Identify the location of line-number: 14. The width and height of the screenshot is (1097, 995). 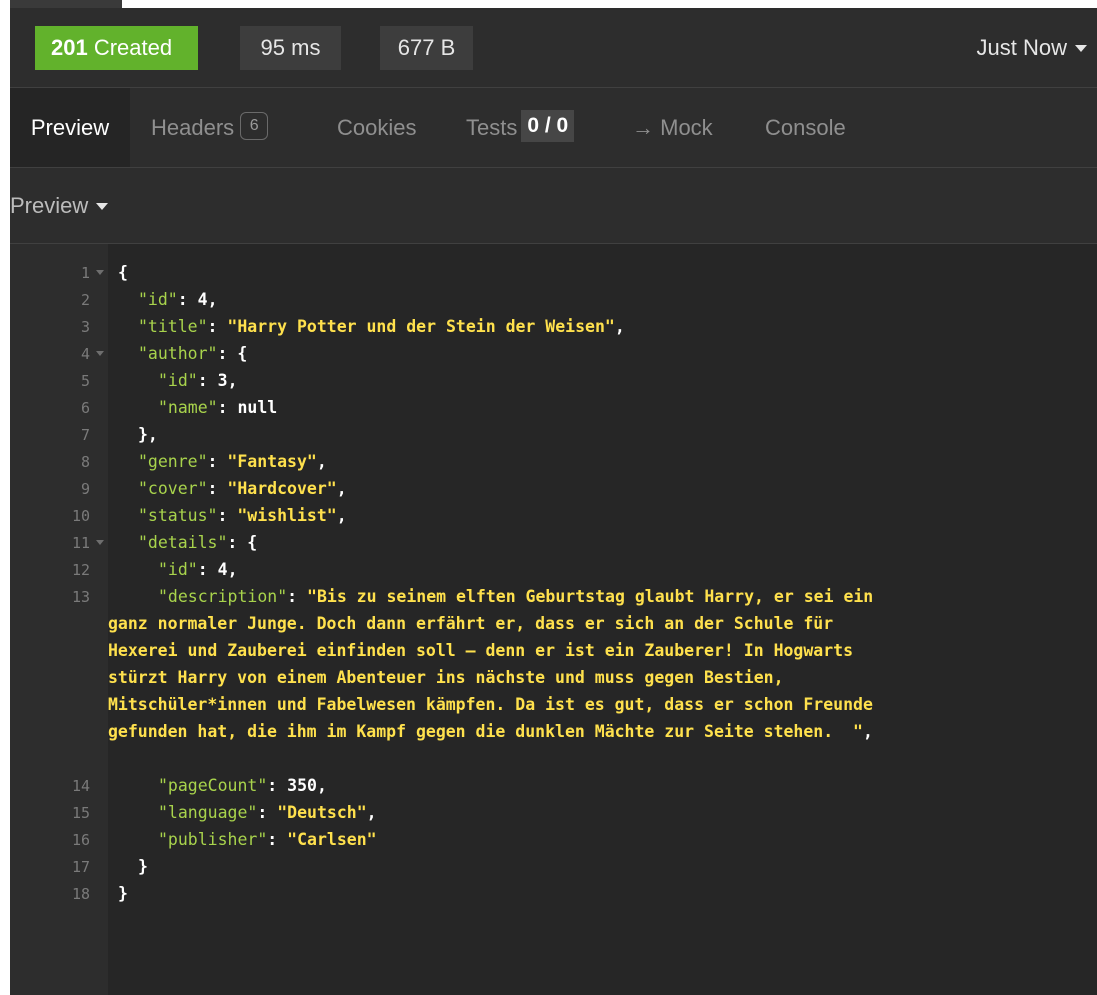
(80, 786).